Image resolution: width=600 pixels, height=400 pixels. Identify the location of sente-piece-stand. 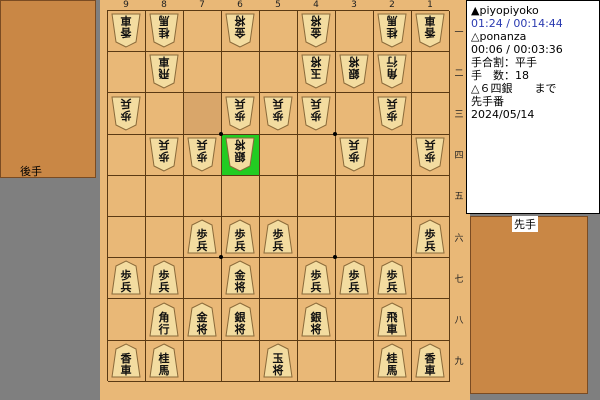
(529, 305).